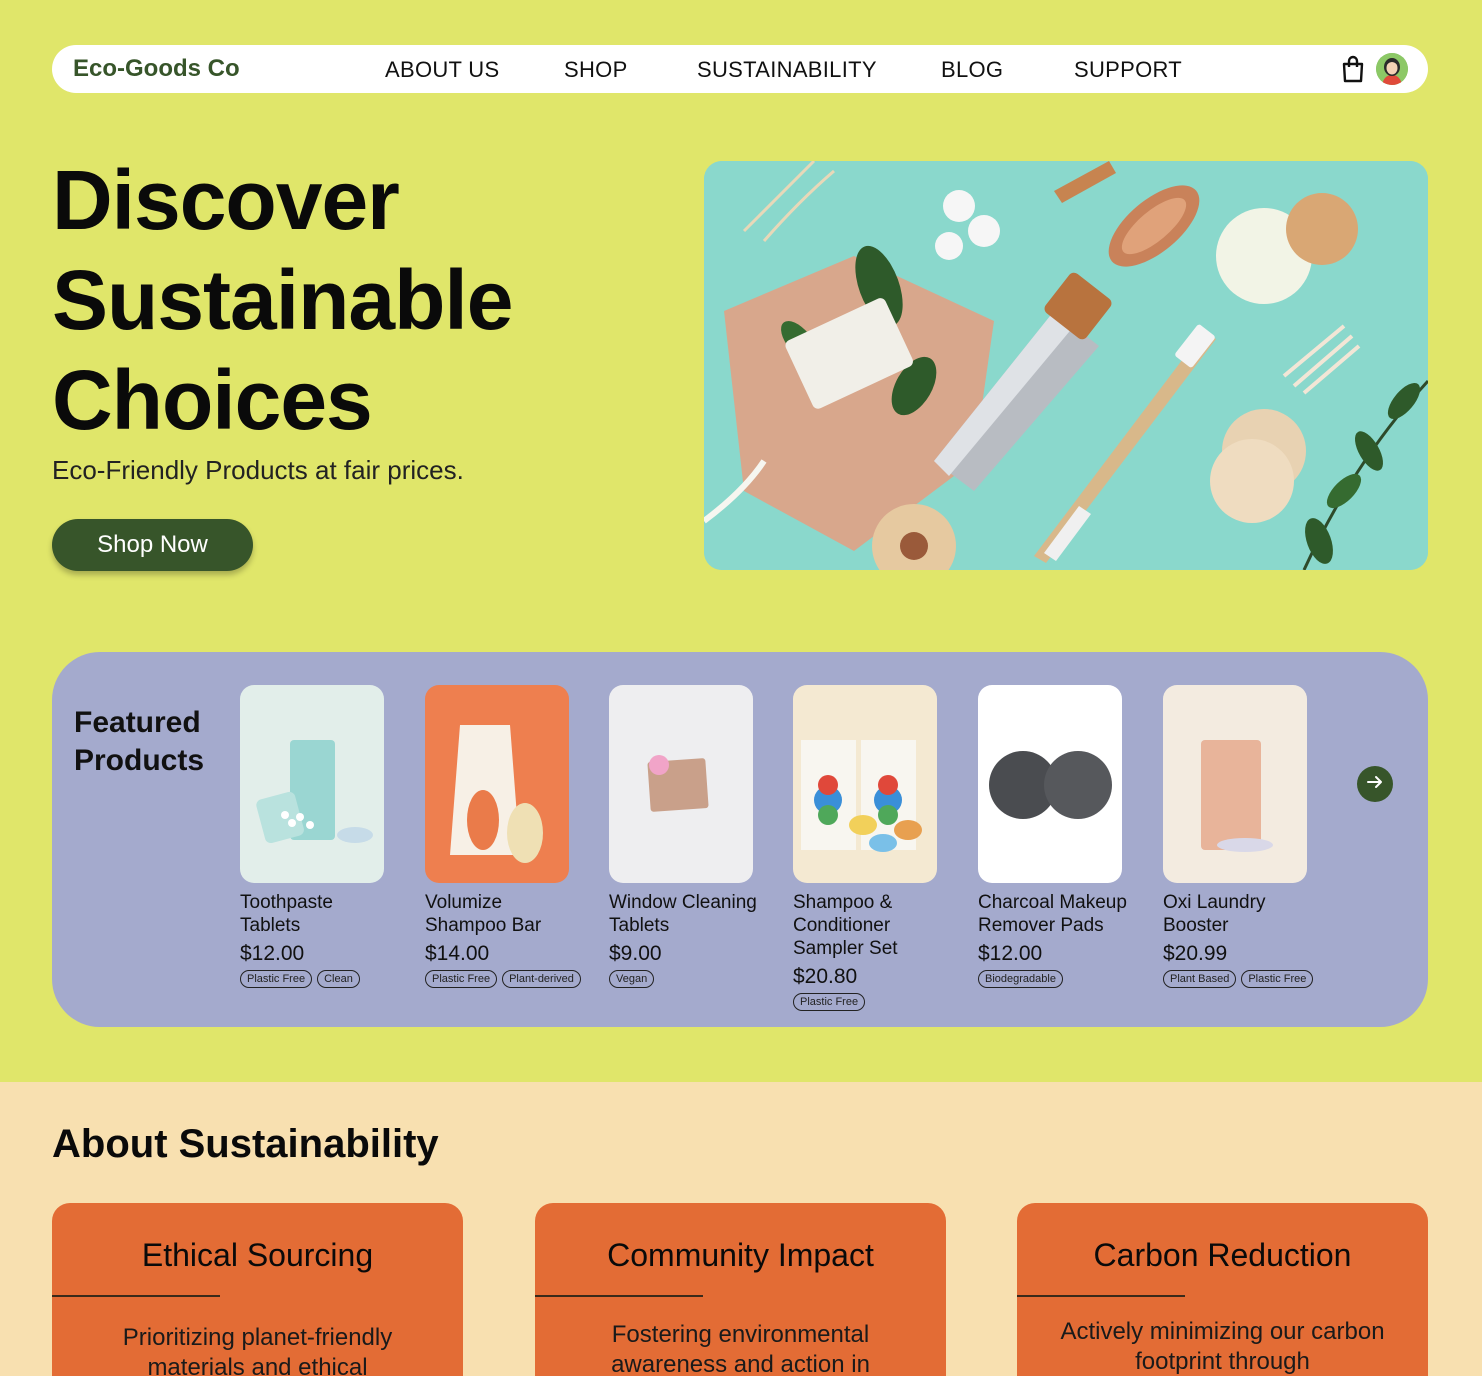  Describe the element at coordinates (1128, 70) in the screenshot. I see `nav-support: SUPPORT` at that location.